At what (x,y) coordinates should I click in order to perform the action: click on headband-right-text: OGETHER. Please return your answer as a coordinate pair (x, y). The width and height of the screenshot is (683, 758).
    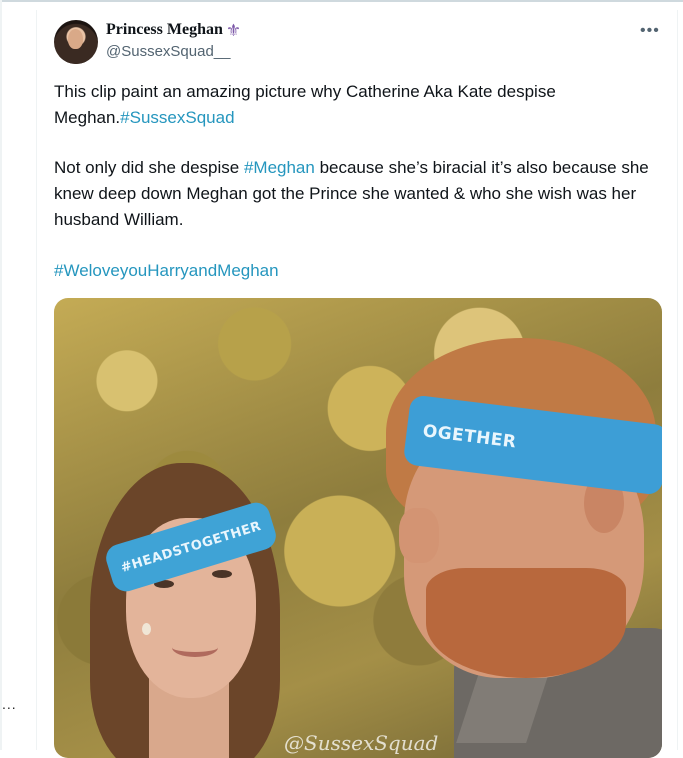
    Looking at the image, I should click on (469, 437).